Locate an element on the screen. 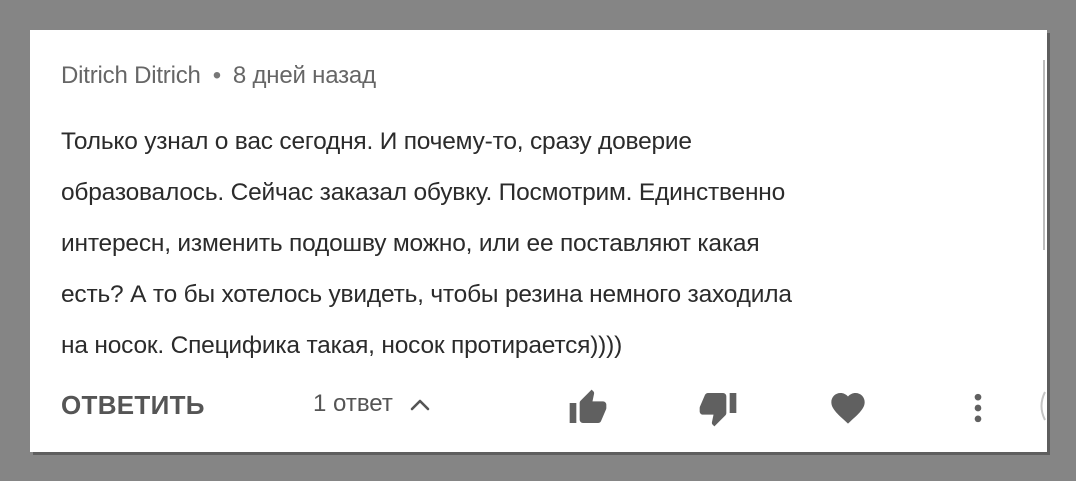 The height and width of the screenshot is (481, 1076). more-button is located at coordinates (978, 408).